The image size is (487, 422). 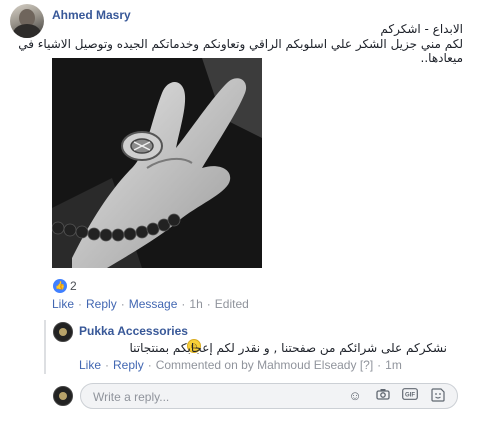 I want to click on reaction-count: 2, so click(x=73, y=286).